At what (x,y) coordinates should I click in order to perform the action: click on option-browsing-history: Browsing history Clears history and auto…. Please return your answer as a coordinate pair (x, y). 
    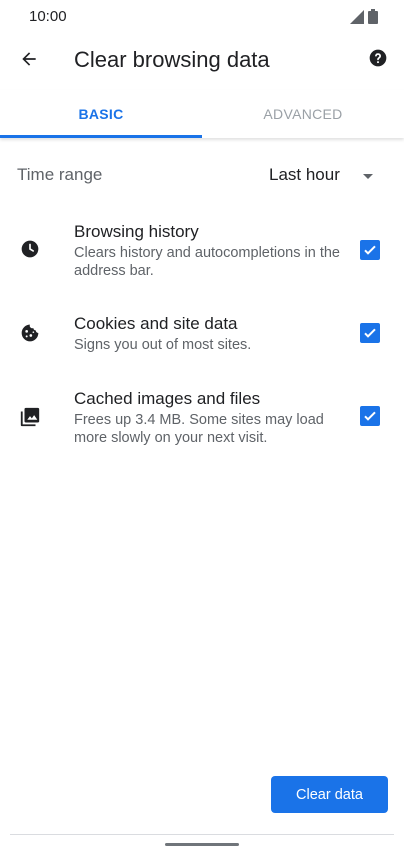
    Looking at the image, I should click on (202, 251).